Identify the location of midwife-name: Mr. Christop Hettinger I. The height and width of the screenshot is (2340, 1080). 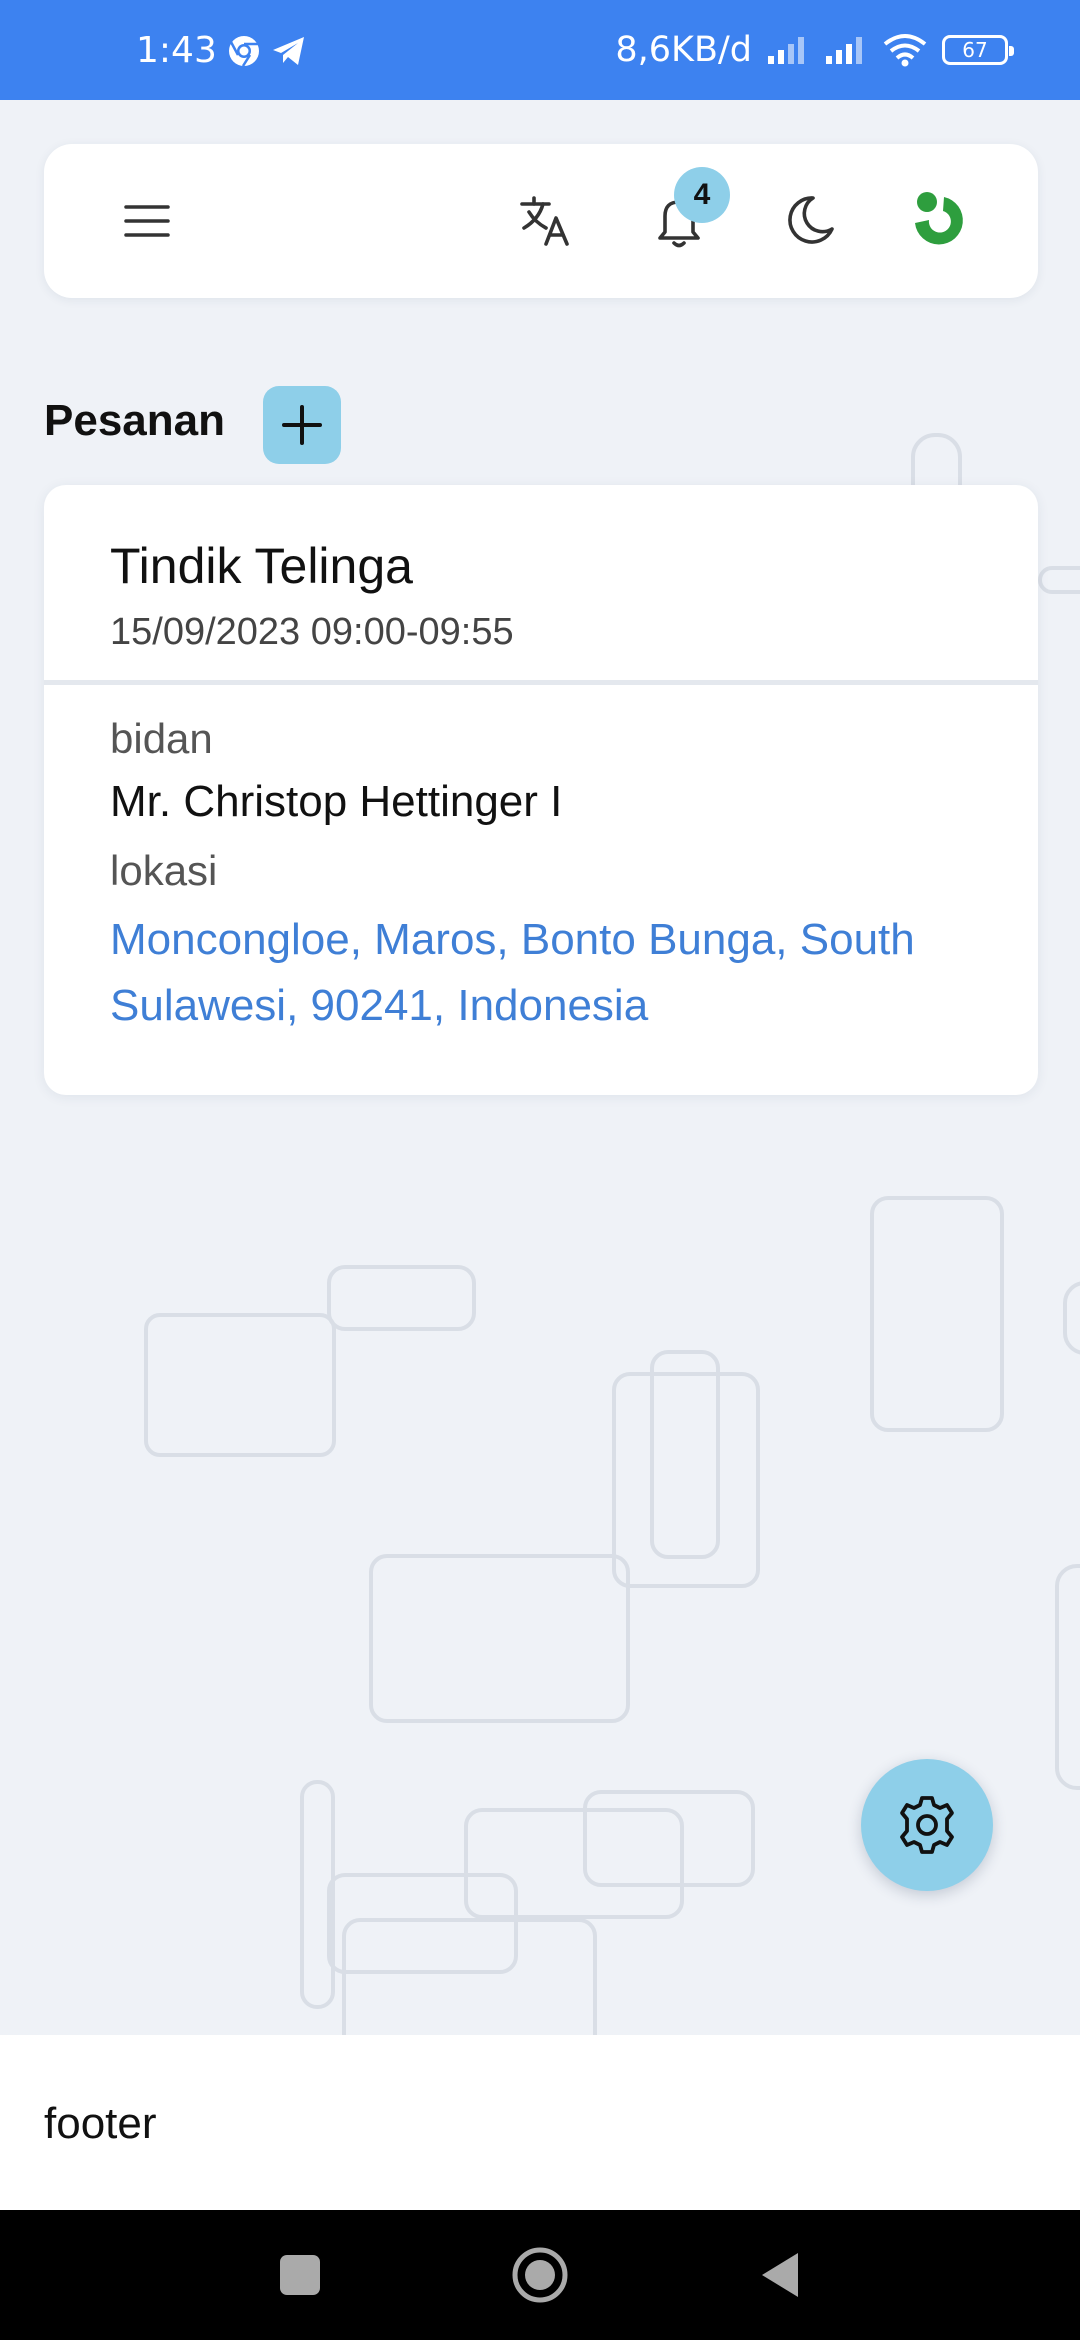
(336, 801).